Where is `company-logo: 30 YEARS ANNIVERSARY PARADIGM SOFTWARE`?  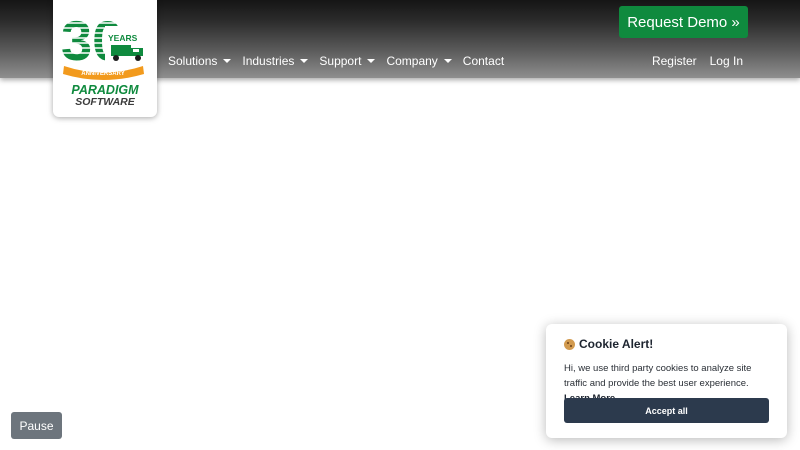 company-logo: 30 YEARS ANNIVERSARY PARADIGM SOFTWARE is located at coordinates (105, 58).